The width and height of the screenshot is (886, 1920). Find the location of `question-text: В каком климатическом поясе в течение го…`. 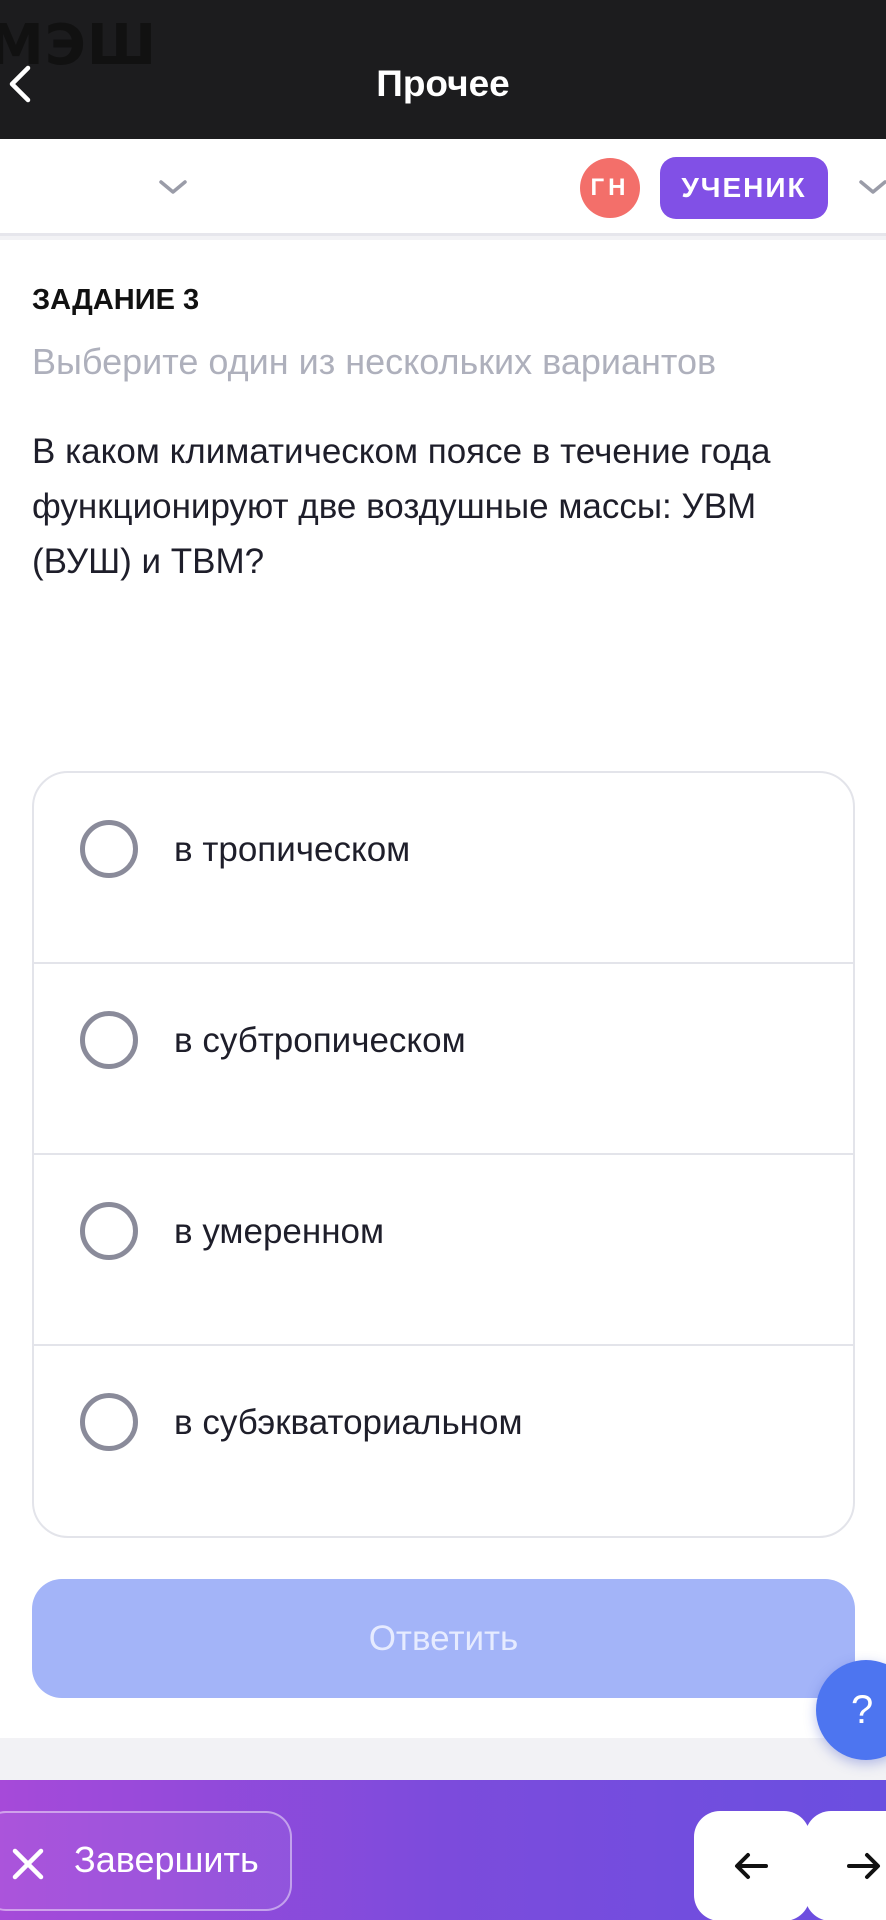

question-text: В каком климатическом поясе в течение го… is located at coordinates (401, 506).